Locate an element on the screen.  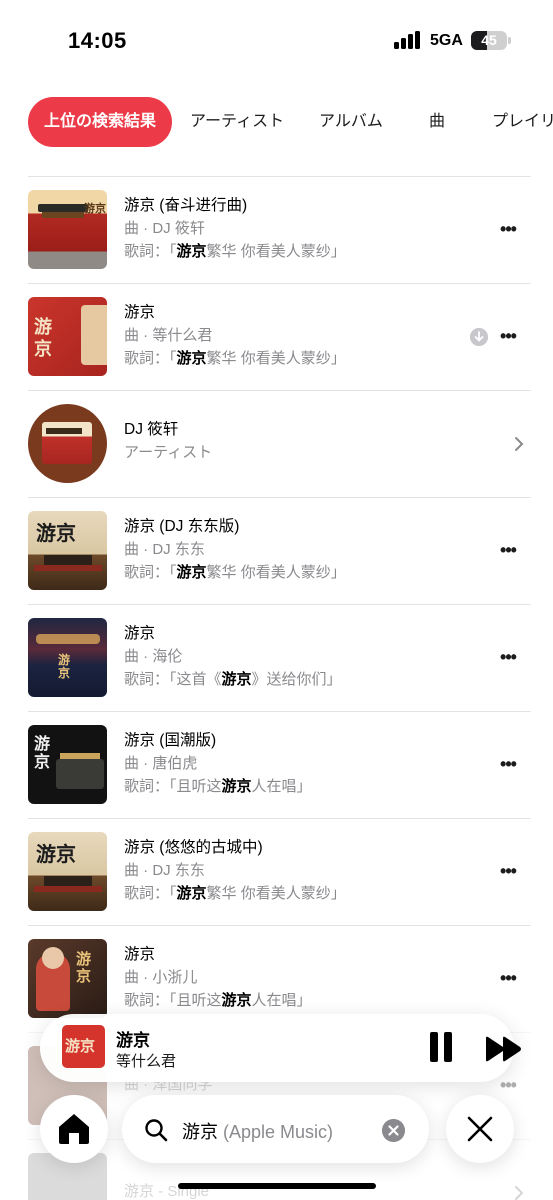
pause-button is located at coordinates (441, 1048).